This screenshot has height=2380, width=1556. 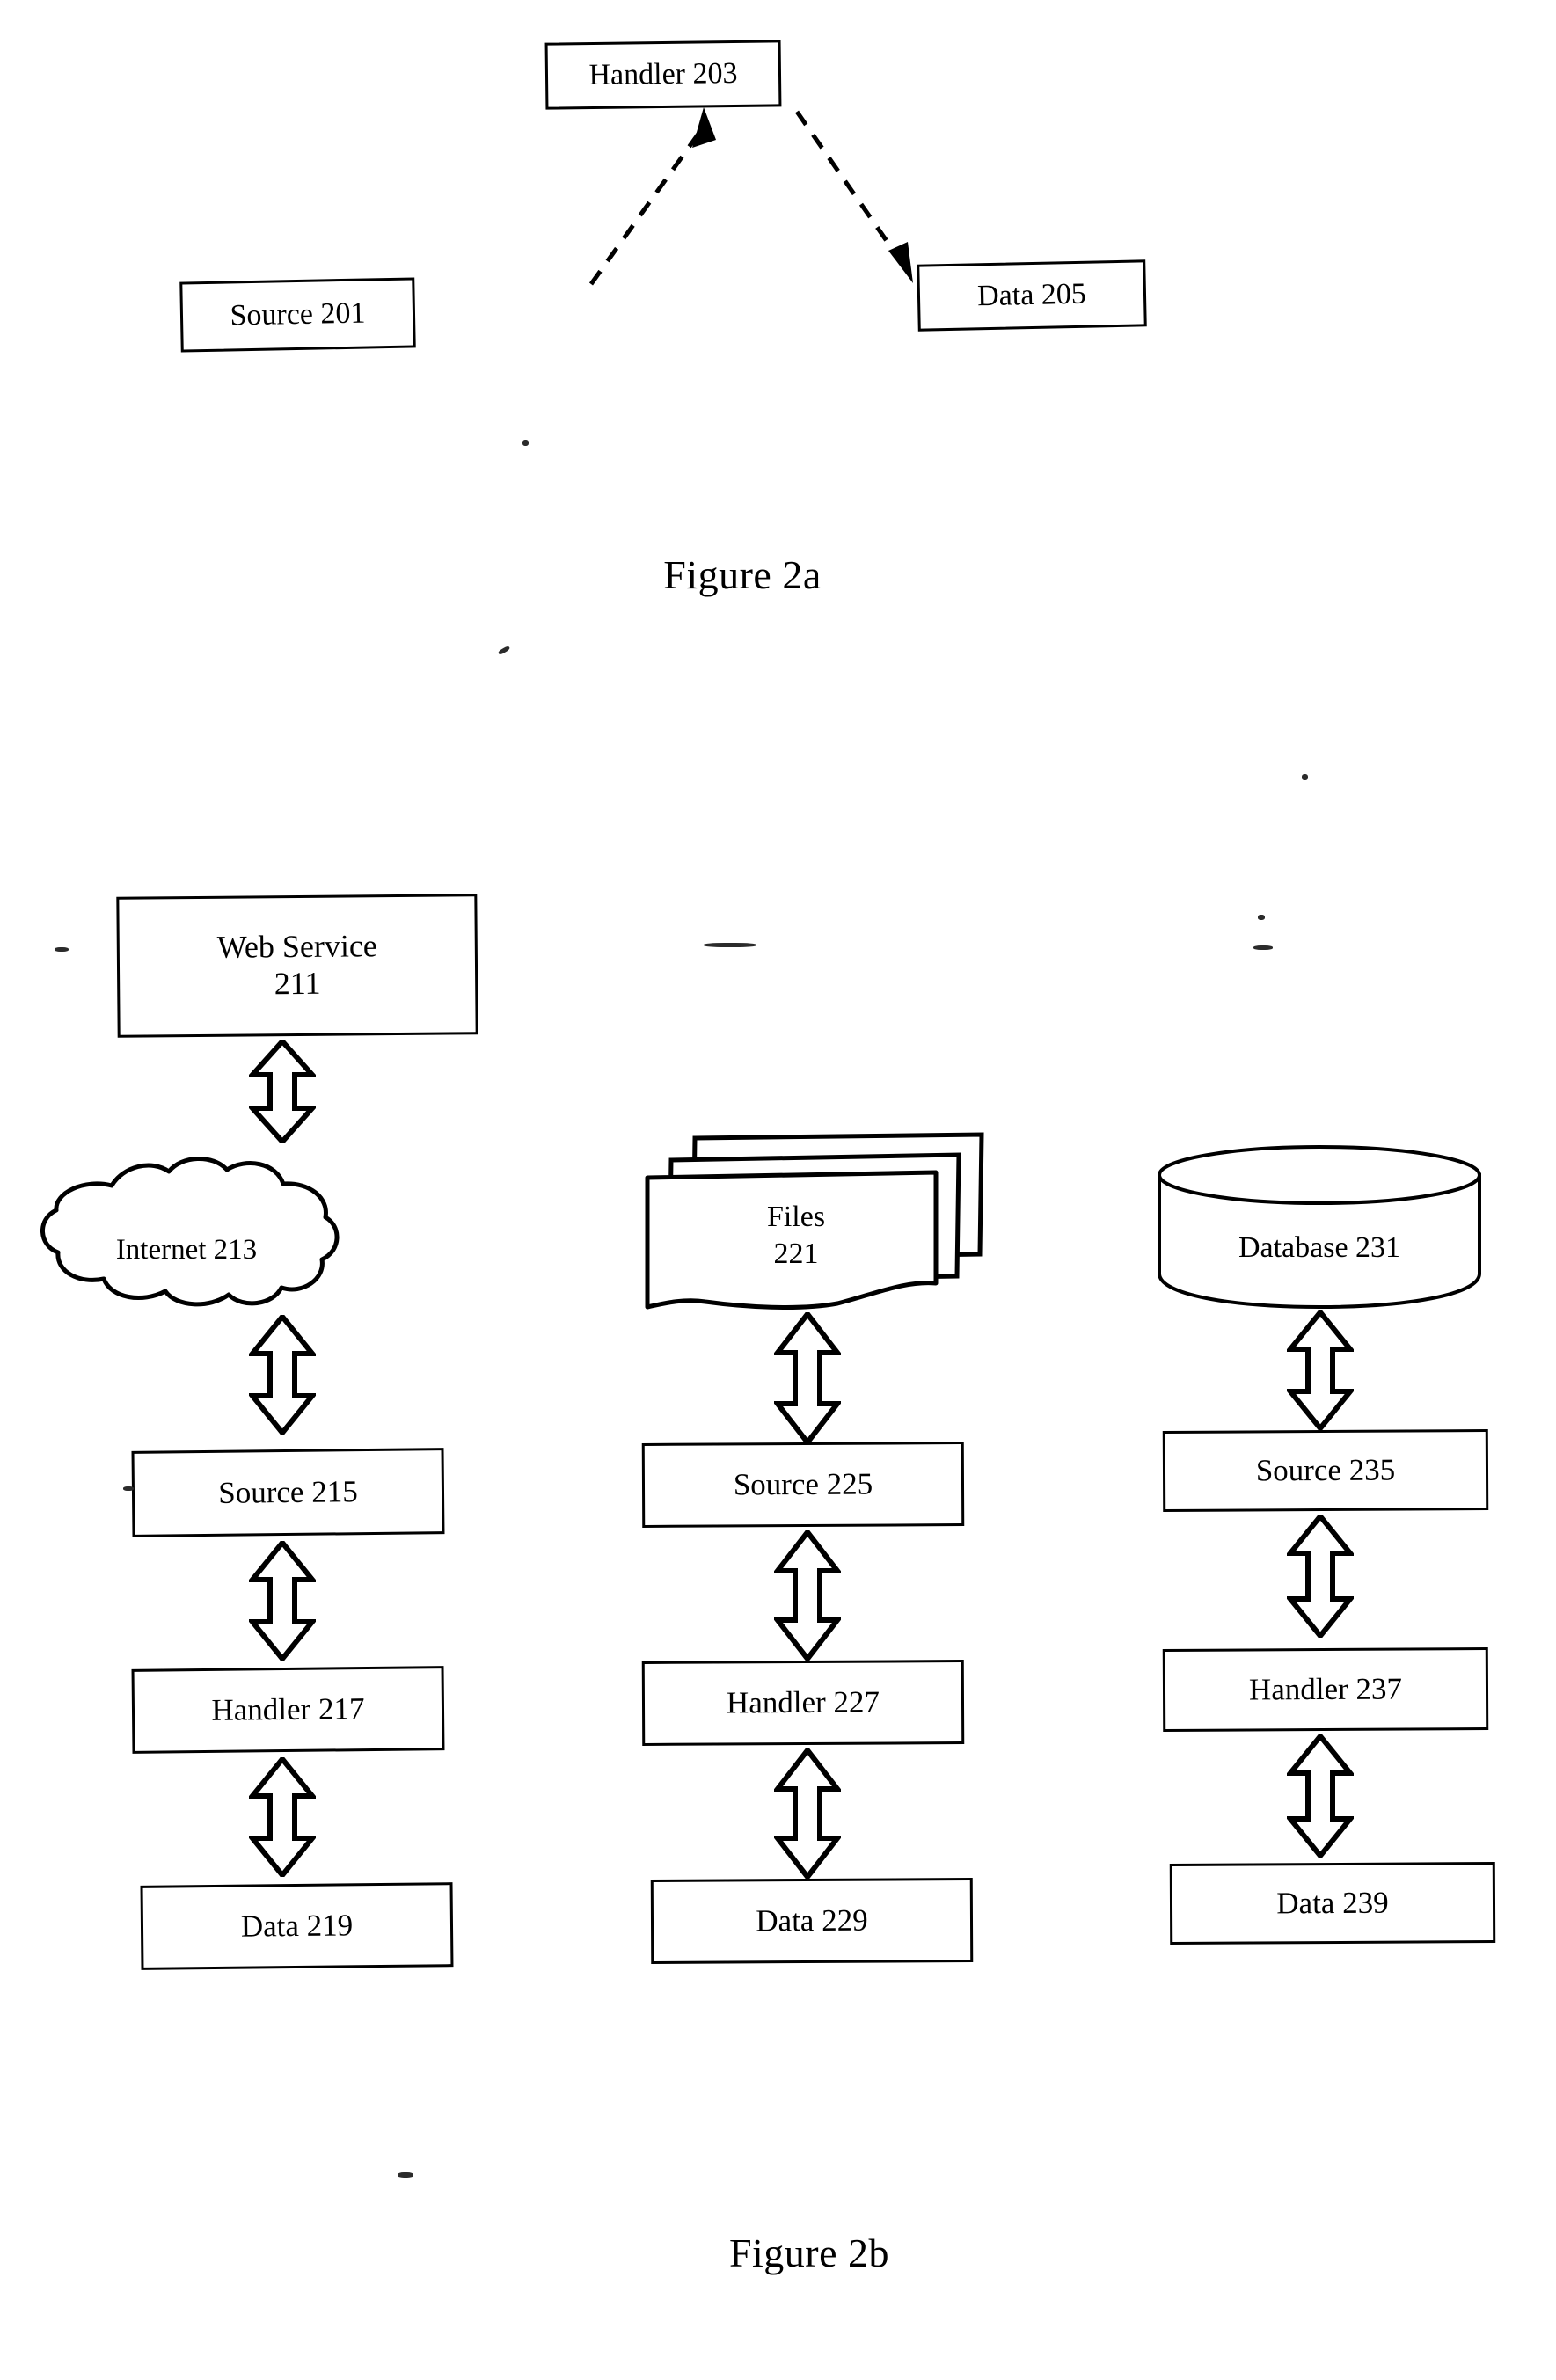 I want to click on node-source-215: Source 215, so click(x=288, y=1492).